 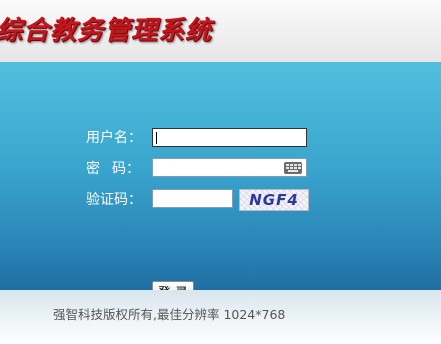 What do you see at coordinates (93, 169) in the screenshot?
I see `password-label-part1: 密` at bounding box center [93, 169].